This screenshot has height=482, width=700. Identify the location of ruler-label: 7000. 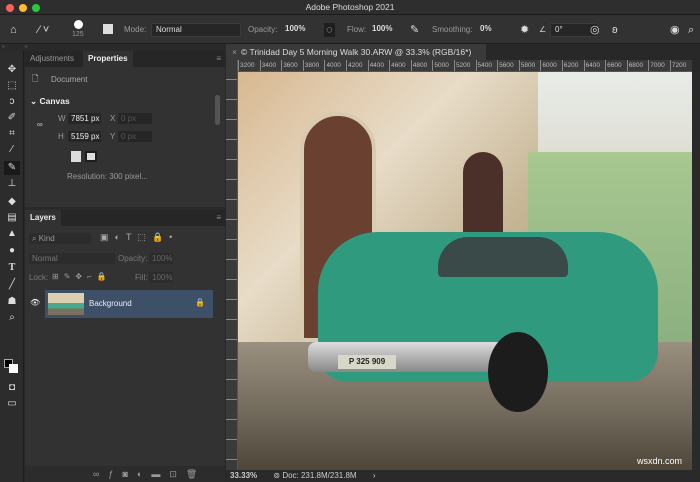
(659, 65).